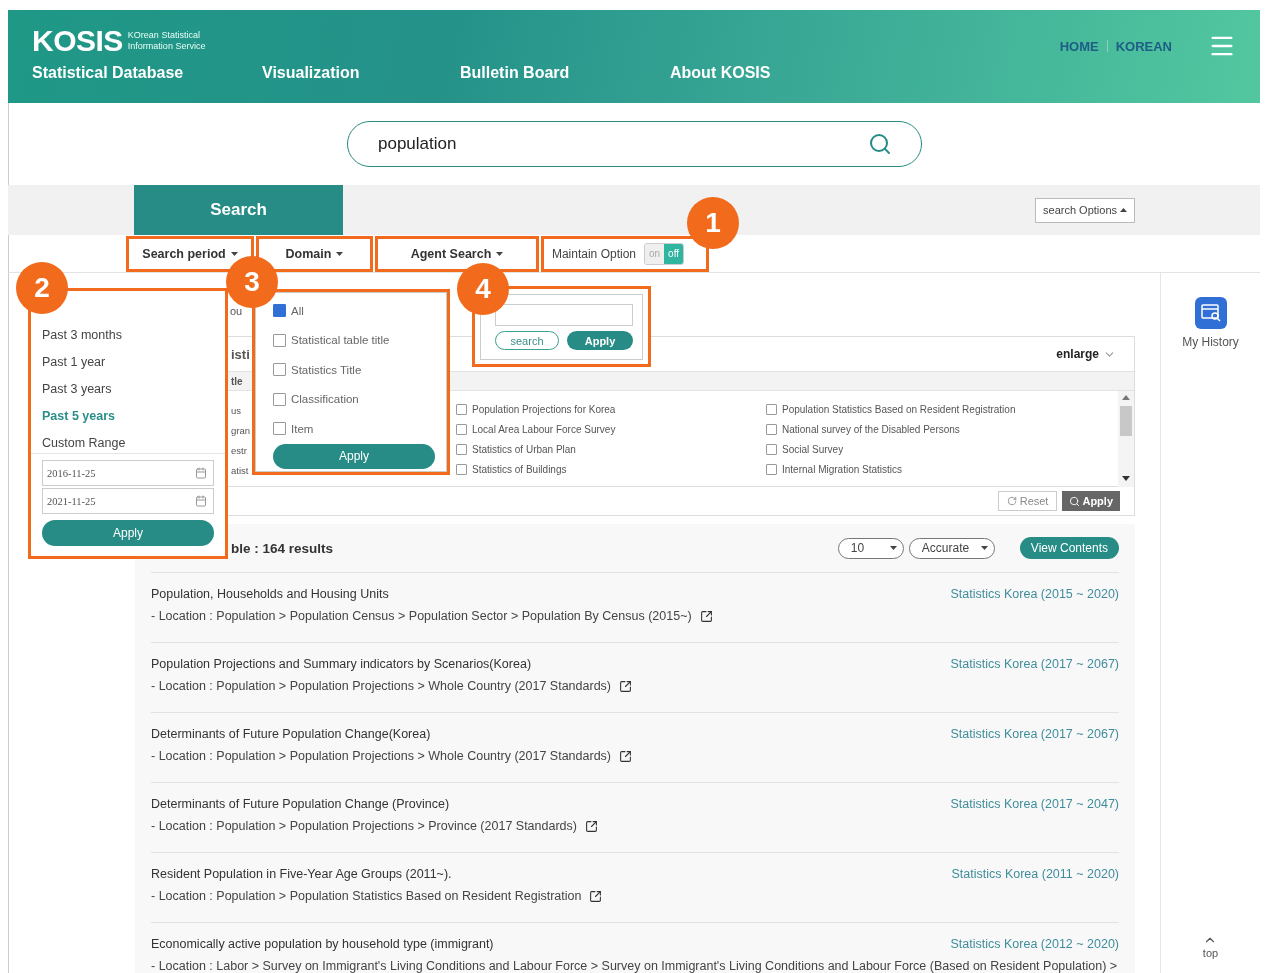 This screenshot has height=973, width=1266. I want to click on text-fragment: estr, so click(239, 450).